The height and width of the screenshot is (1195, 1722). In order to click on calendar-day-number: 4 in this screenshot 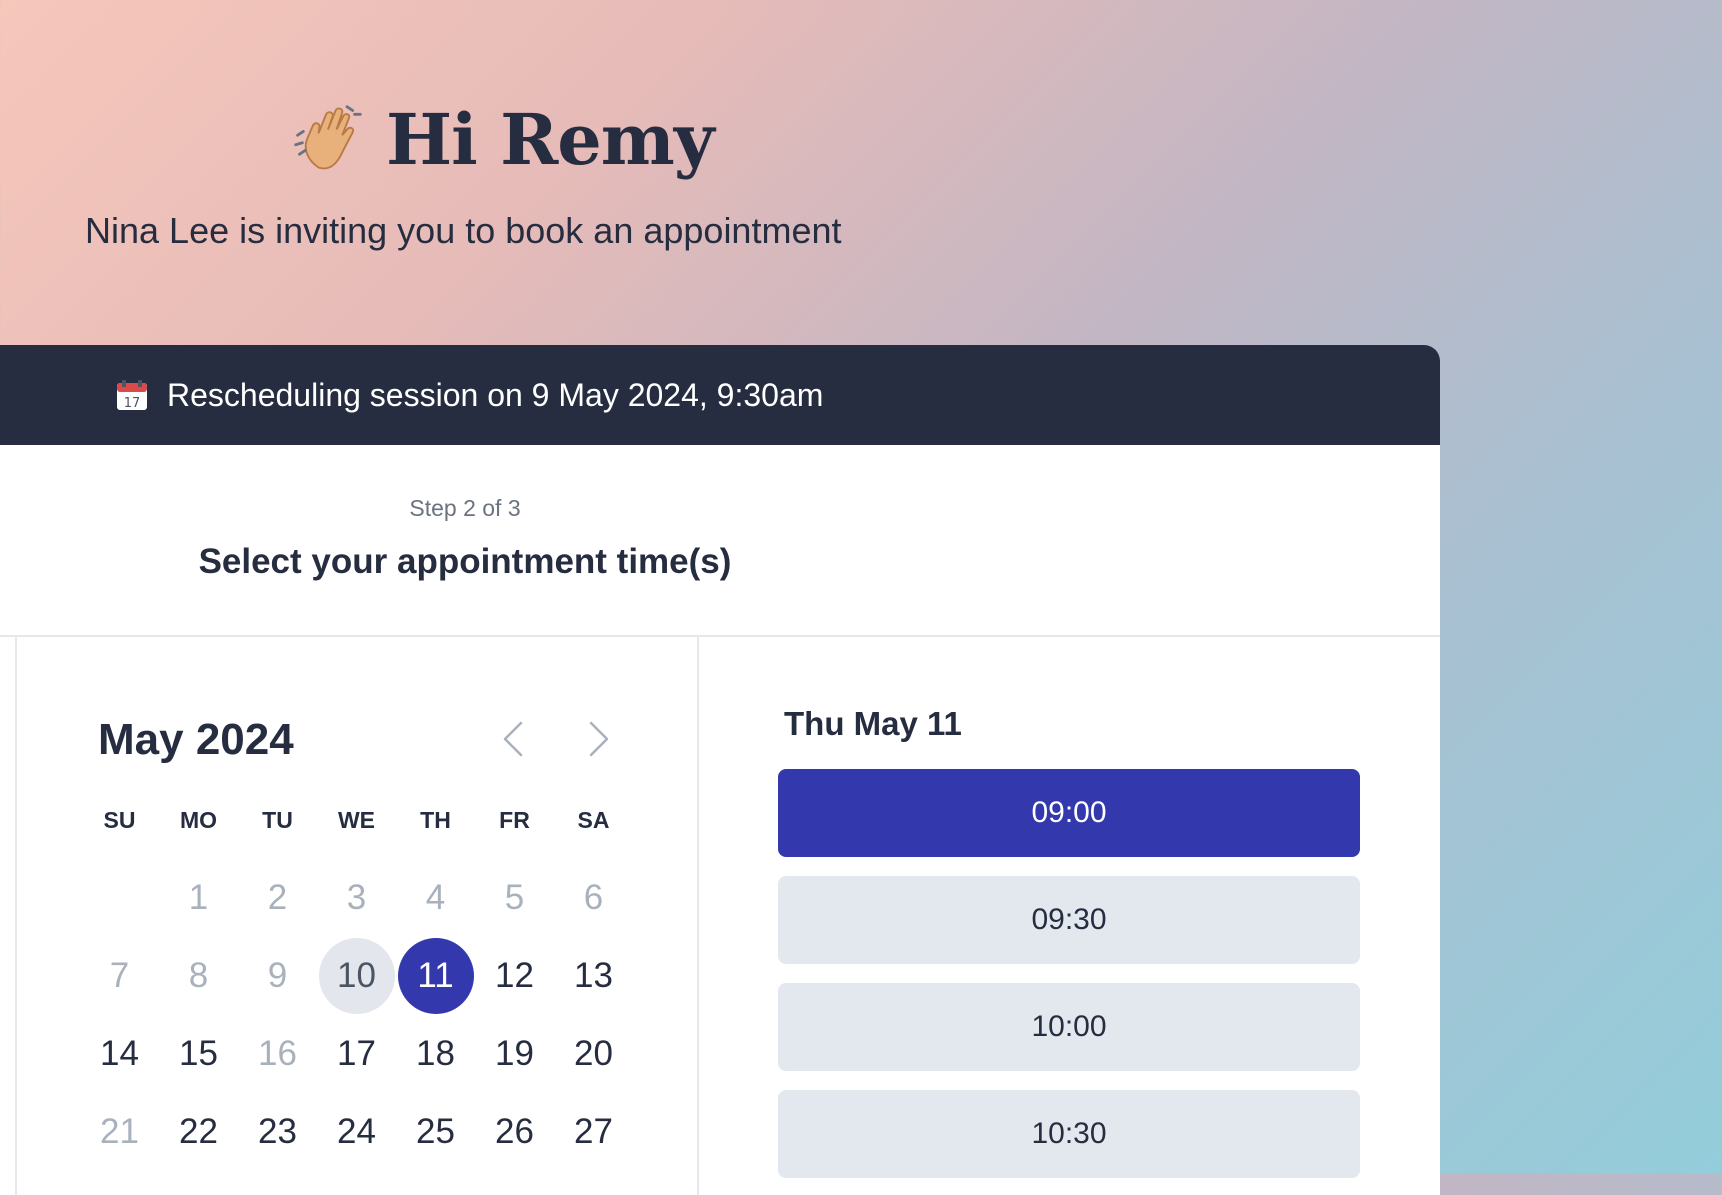, I will do `click(435, 897)`.